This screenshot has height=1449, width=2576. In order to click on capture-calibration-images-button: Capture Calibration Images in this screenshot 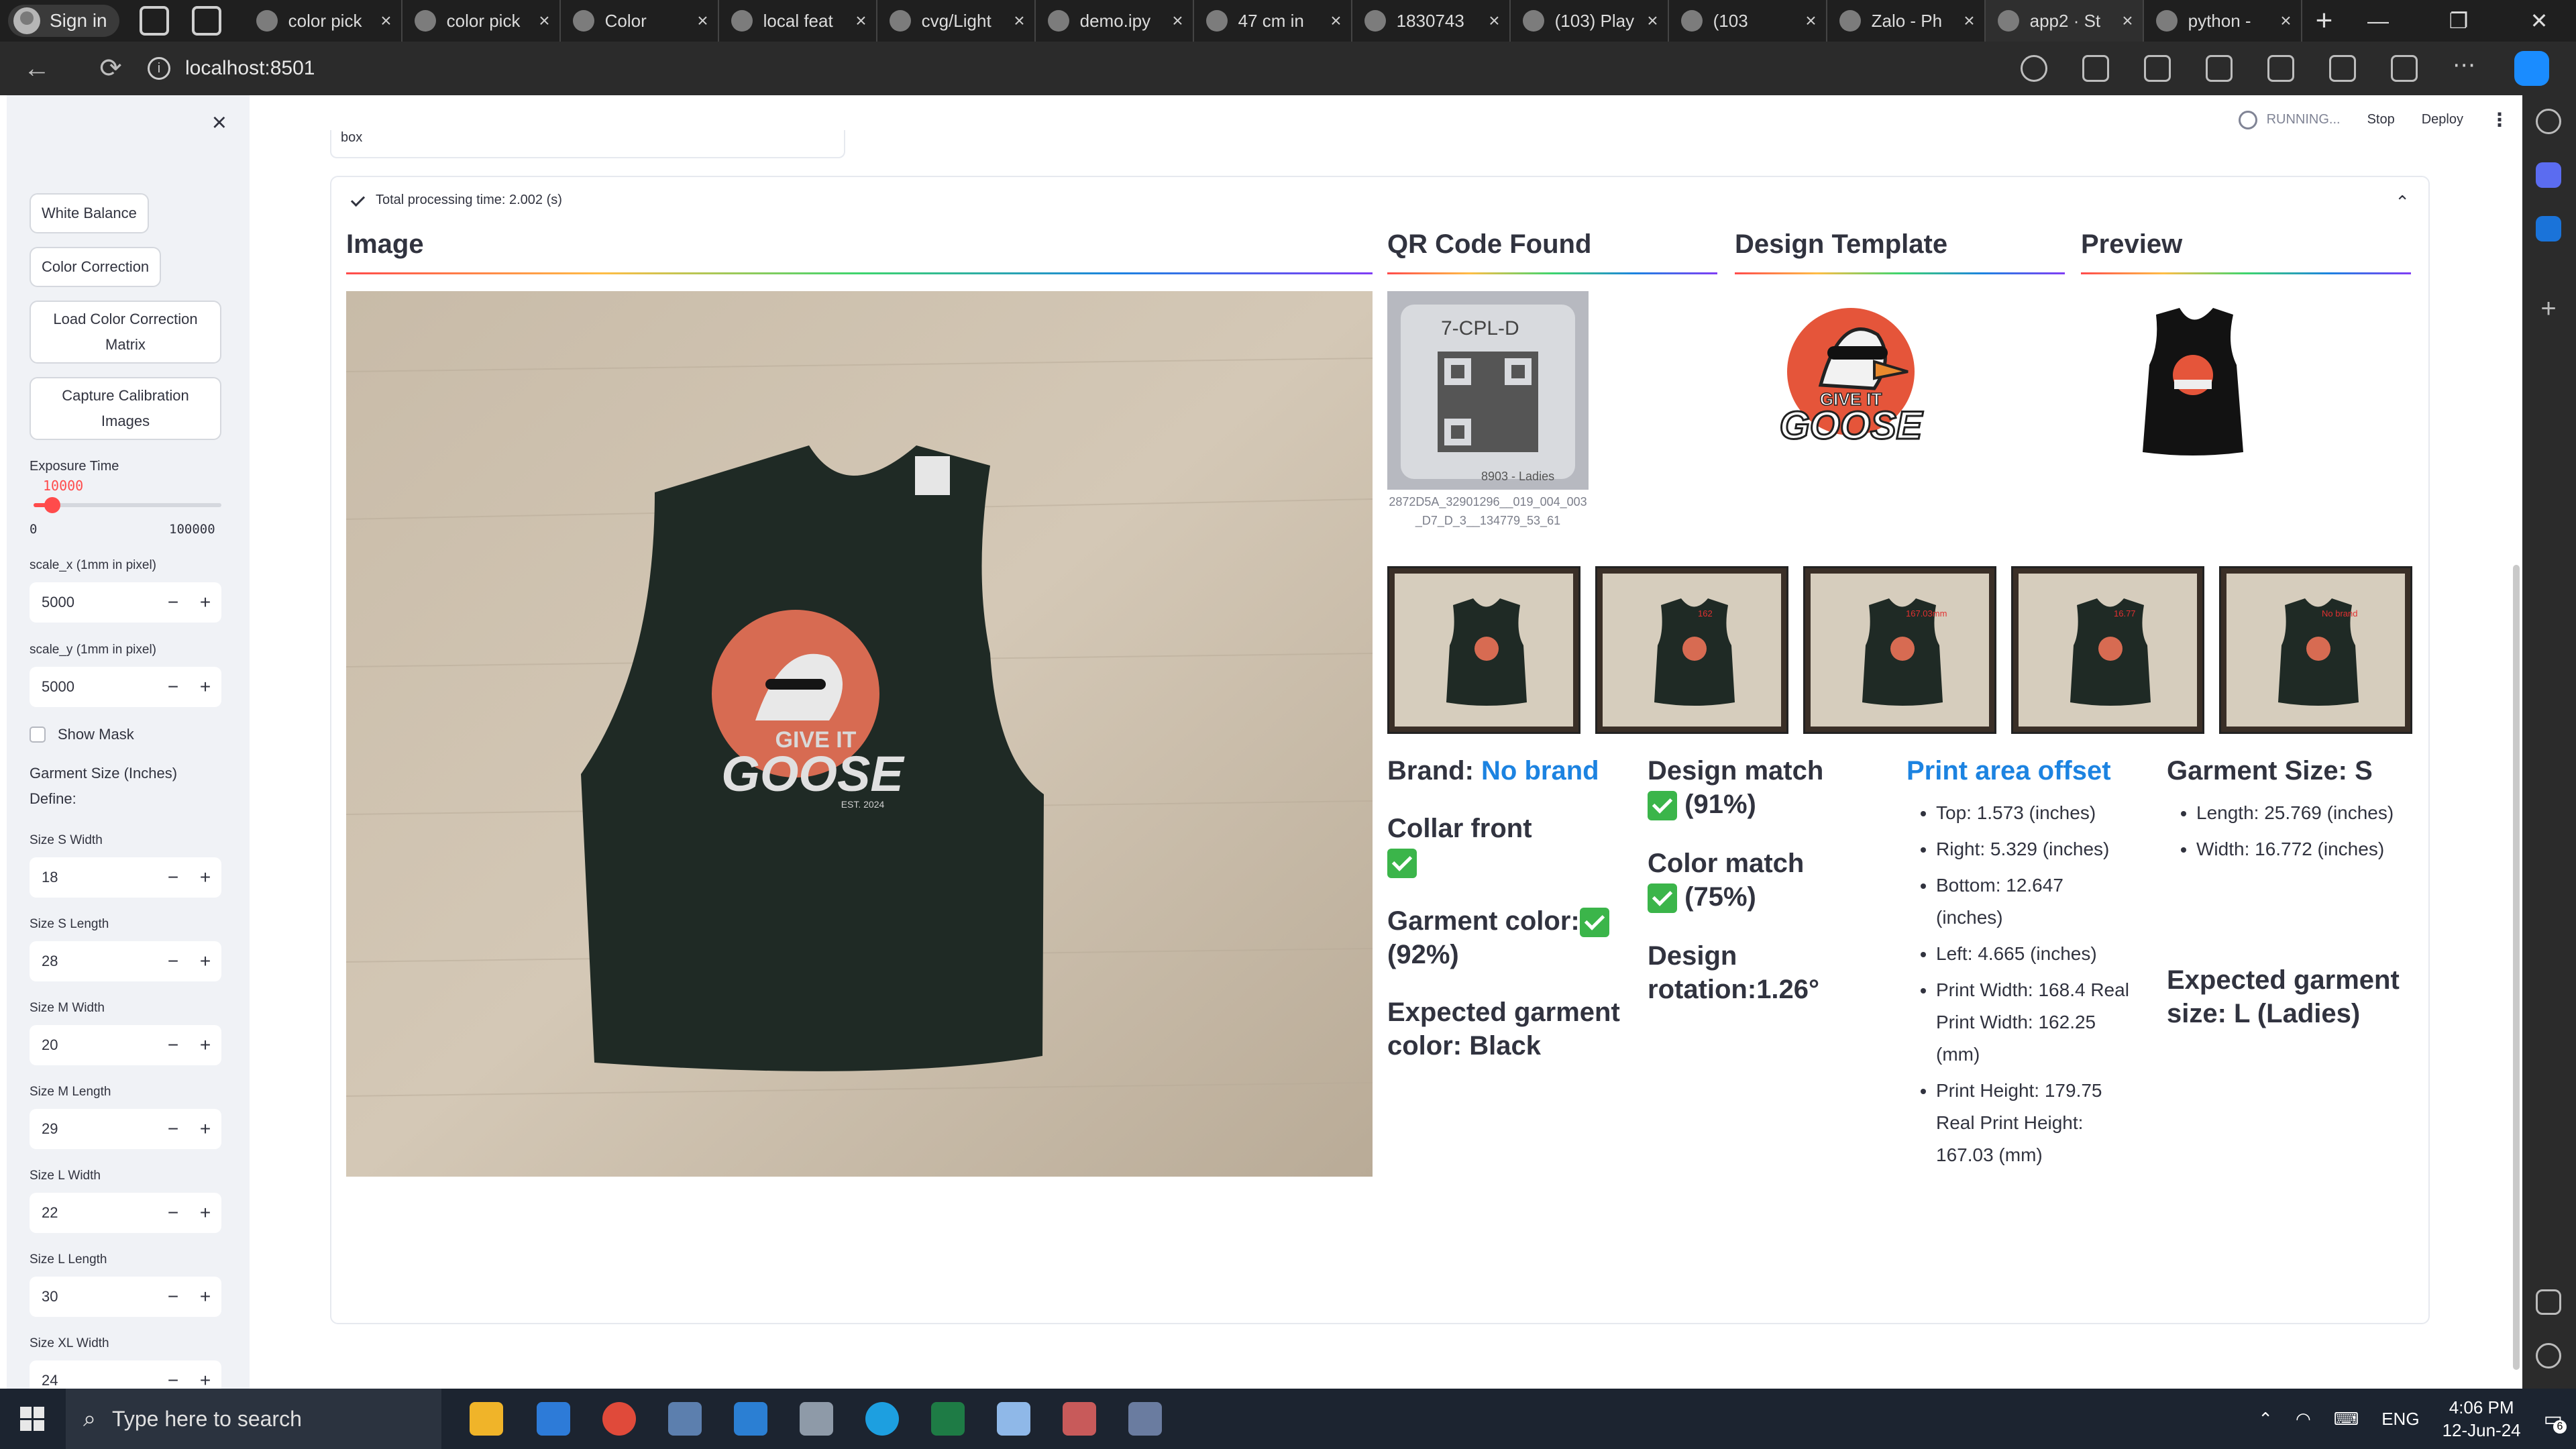, I will do `click(125, 408)`.